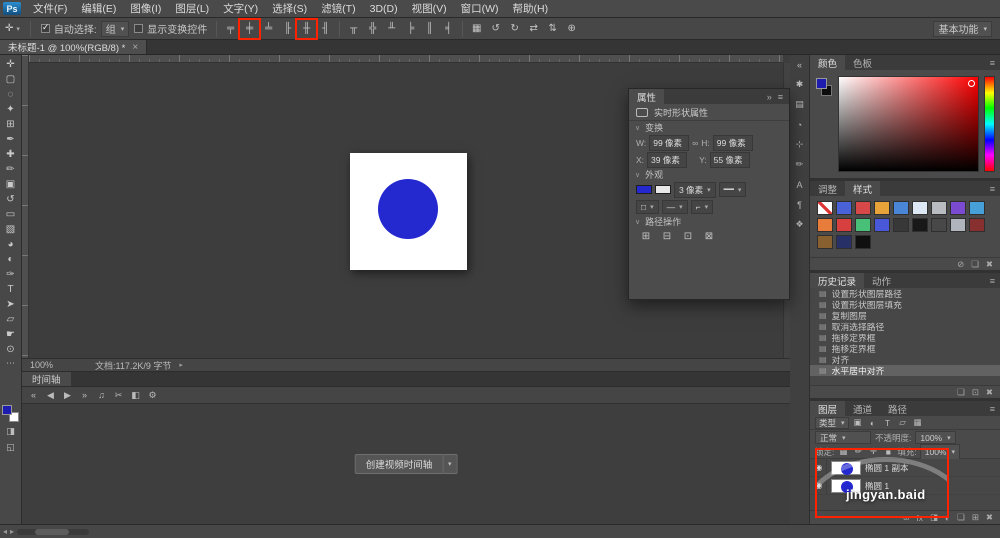  I want to click on scroll-left-icon: ◂, so click(5, 531).